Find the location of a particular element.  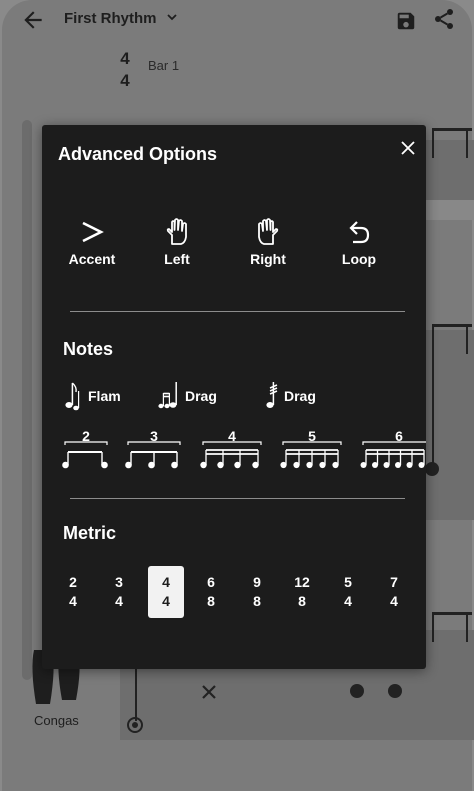

time-signature-bottom: 4 is located at coordinates (125, 80).